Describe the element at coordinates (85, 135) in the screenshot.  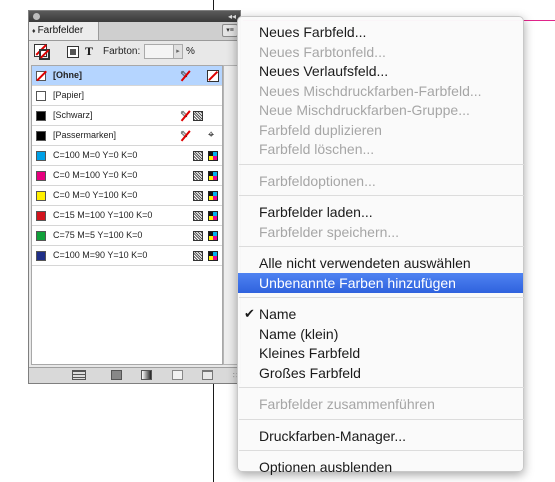
I see `swatch-name: [Passermarken]` at that location.